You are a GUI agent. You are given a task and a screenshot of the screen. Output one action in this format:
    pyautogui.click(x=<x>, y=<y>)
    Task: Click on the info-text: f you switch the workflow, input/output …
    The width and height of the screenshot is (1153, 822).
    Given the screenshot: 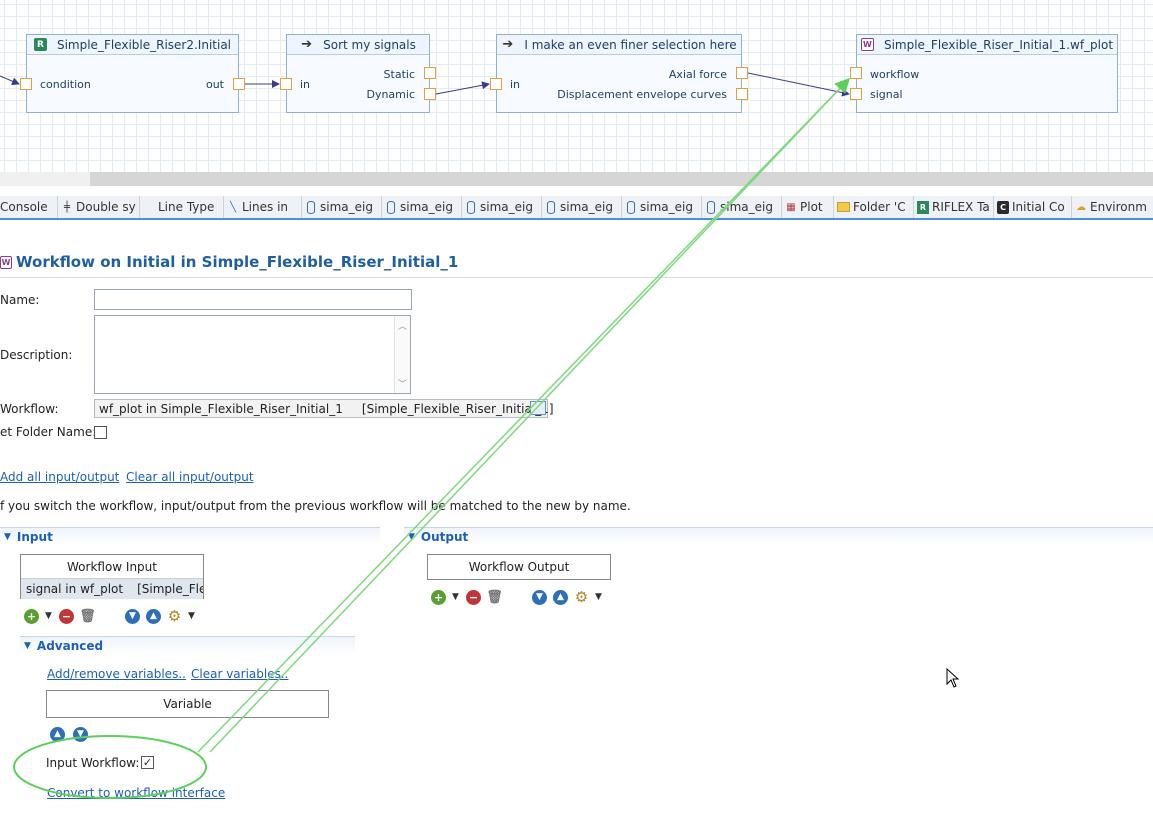 What is the action you would take?
    pyautogui.click(x=315, y=506)
    